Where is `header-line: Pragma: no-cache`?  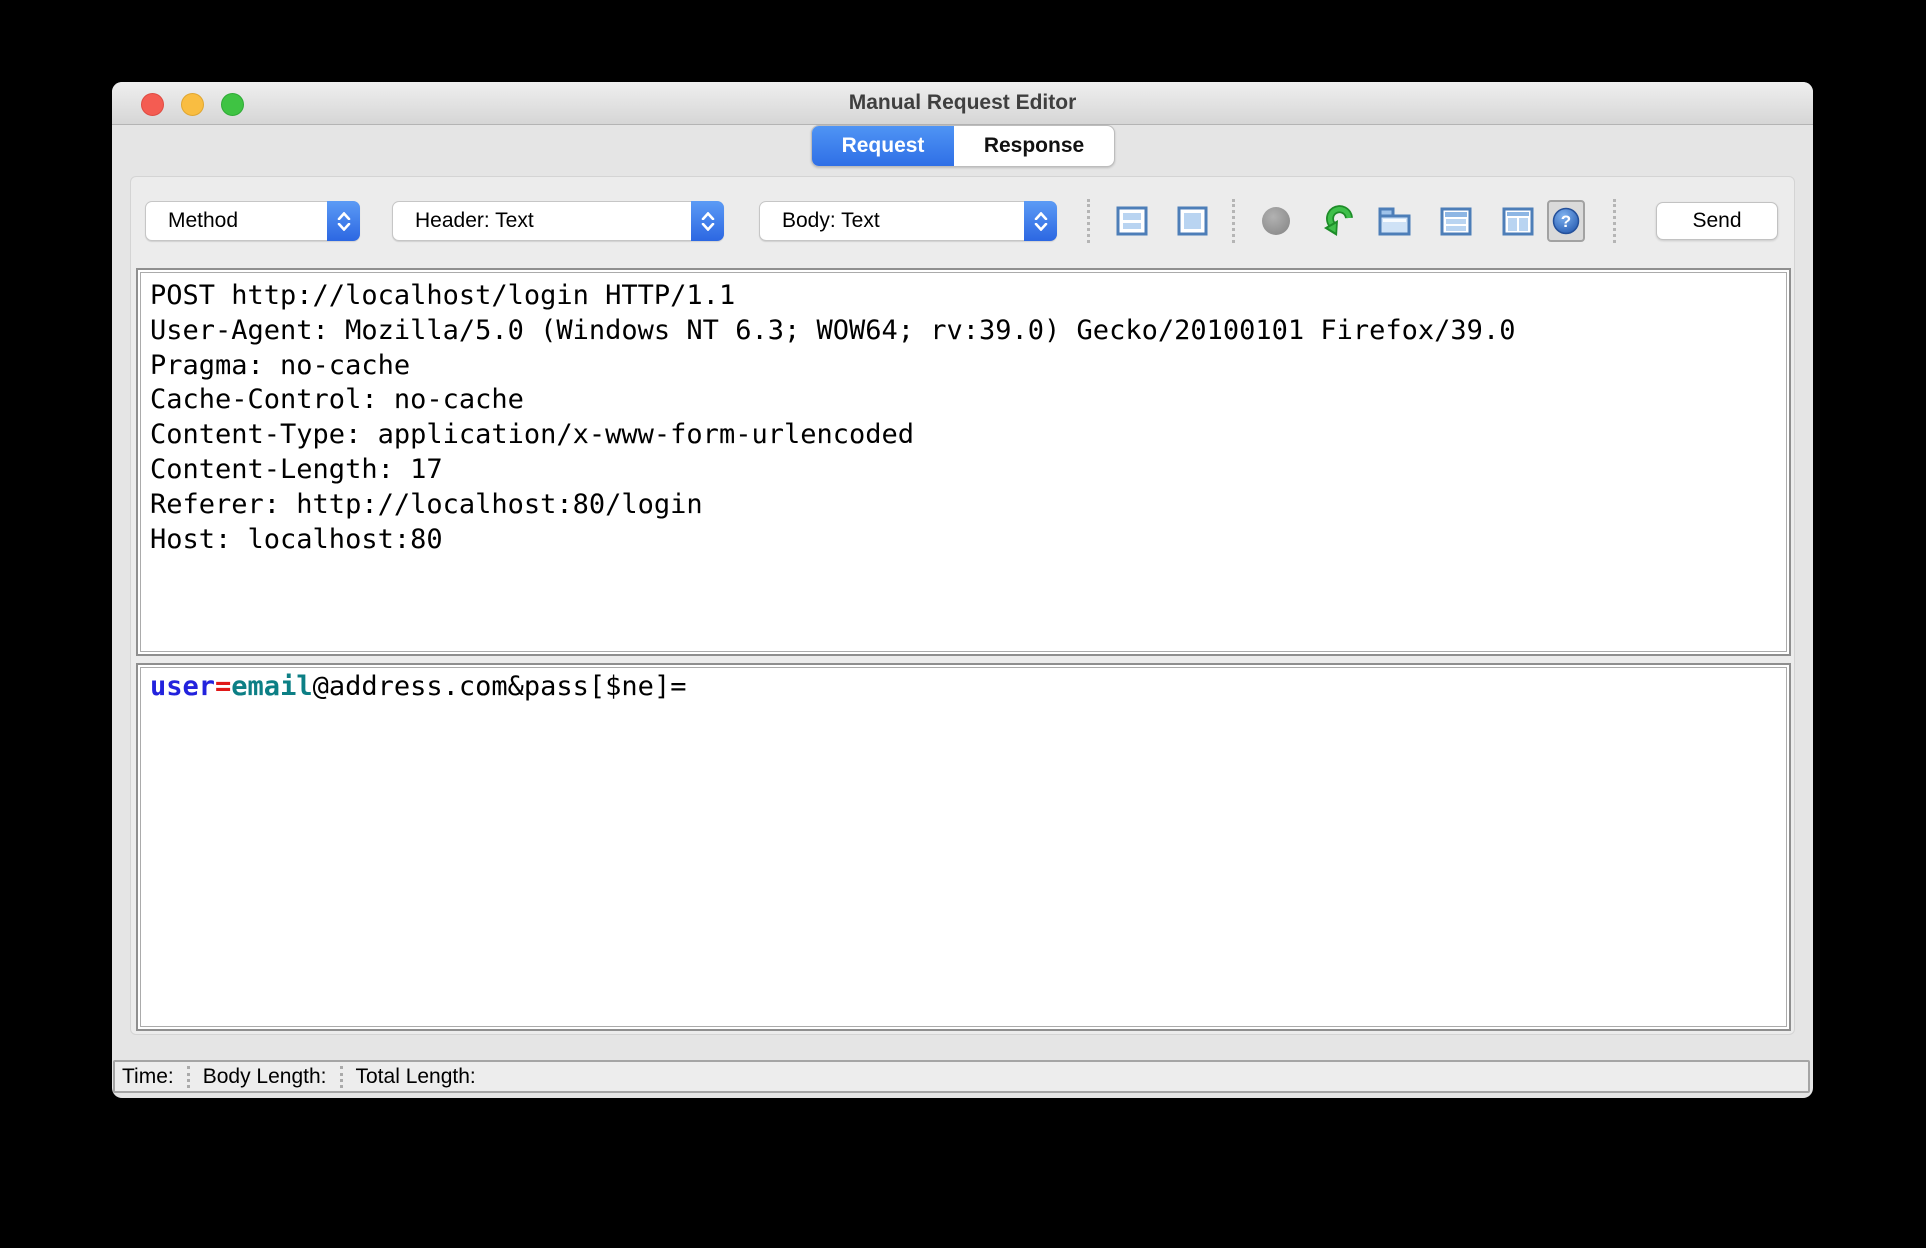 header-line: Pragma: no-cache is located at coordinates (280, 365).